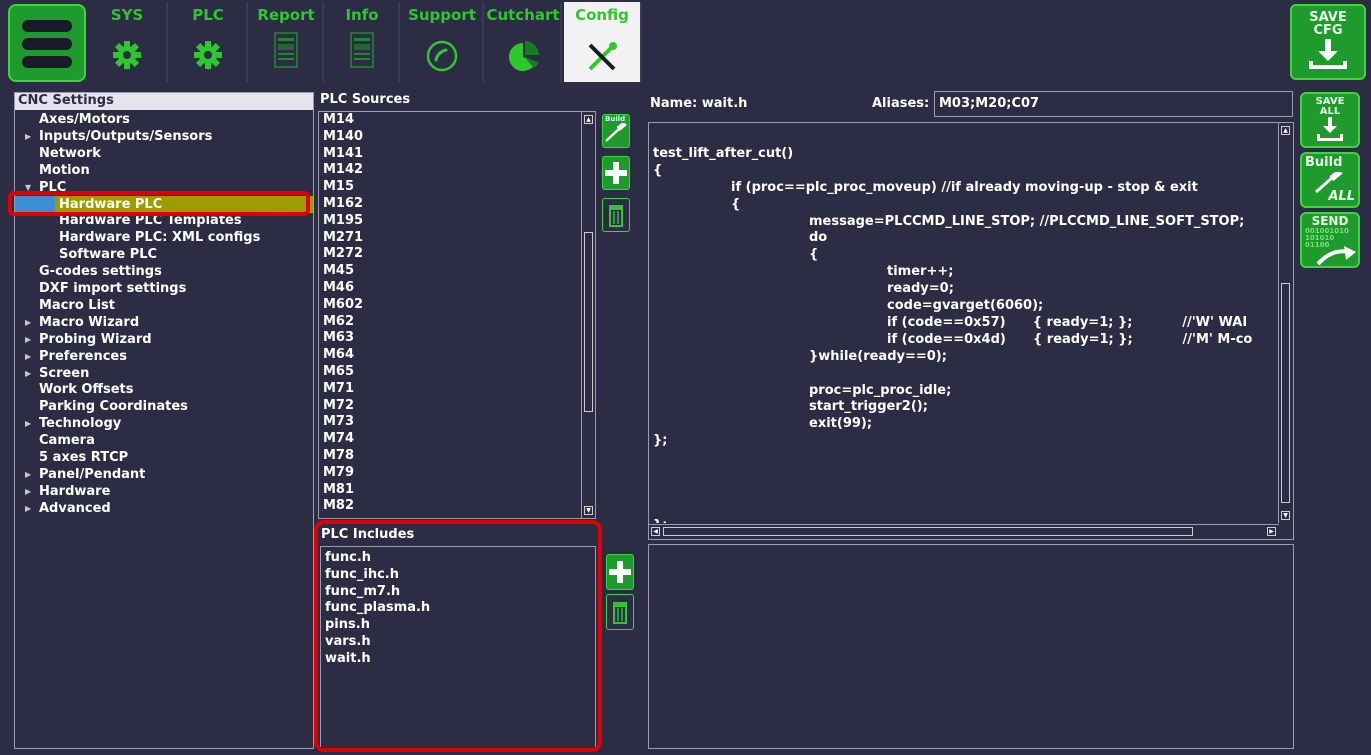 Image resolution: width=1371 pixels, height=755 pixels. Describe the element at coordinates (457, 137) in the screenshot. I see `plc-source-item: M140` at that location.